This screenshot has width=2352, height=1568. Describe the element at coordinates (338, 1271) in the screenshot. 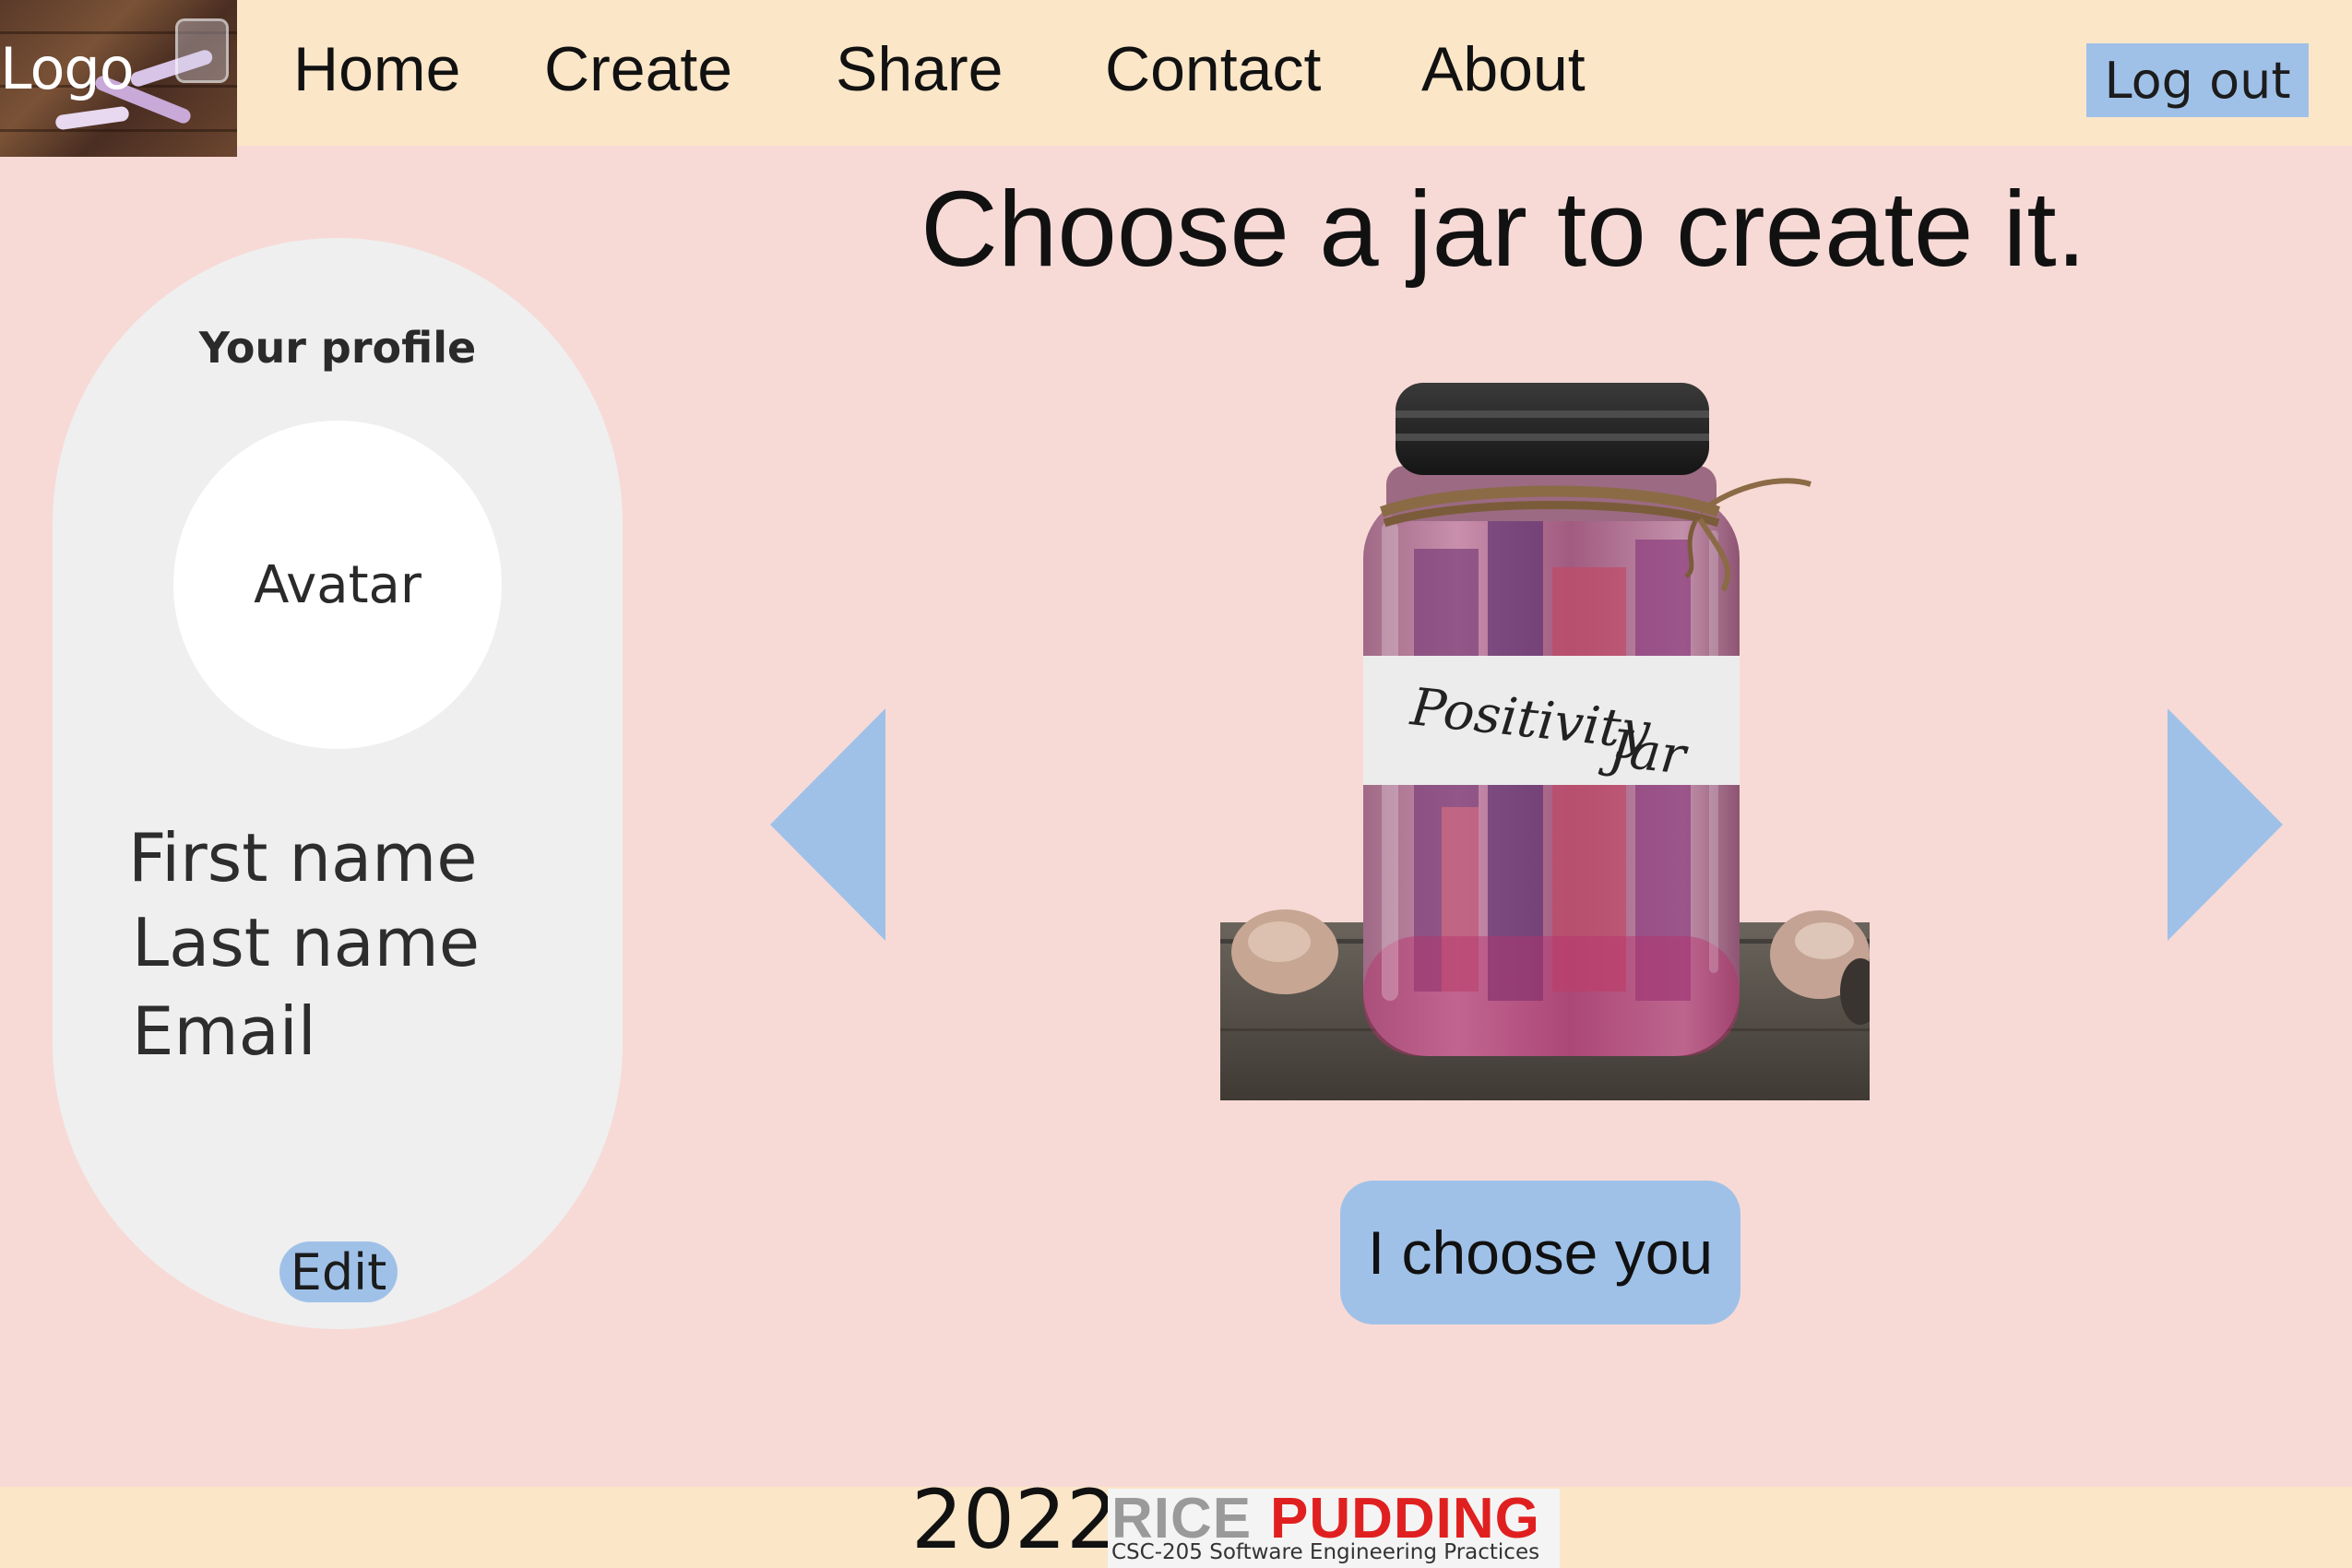

I see `edit-profile-button: Edit` at that location.